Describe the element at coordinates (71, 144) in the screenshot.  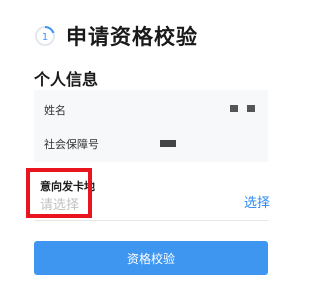
I see `ssn-label: 社会保障号` at that location.